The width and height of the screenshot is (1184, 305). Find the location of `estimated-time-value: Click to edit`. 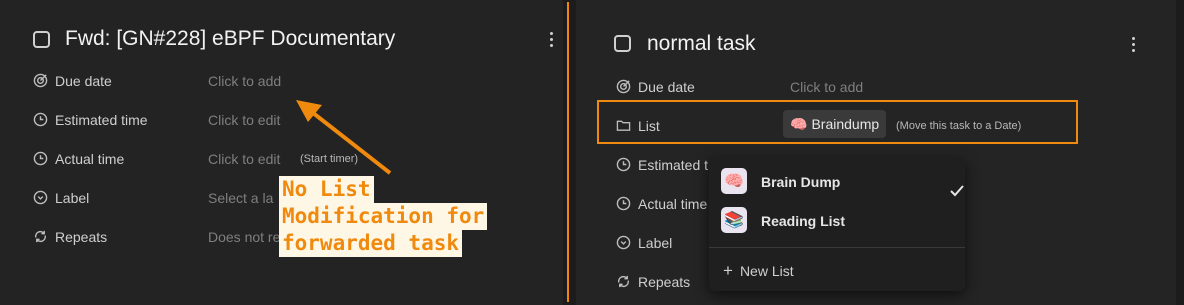

estimated-time-value: Click to edit is located at coordinates (244, 120).